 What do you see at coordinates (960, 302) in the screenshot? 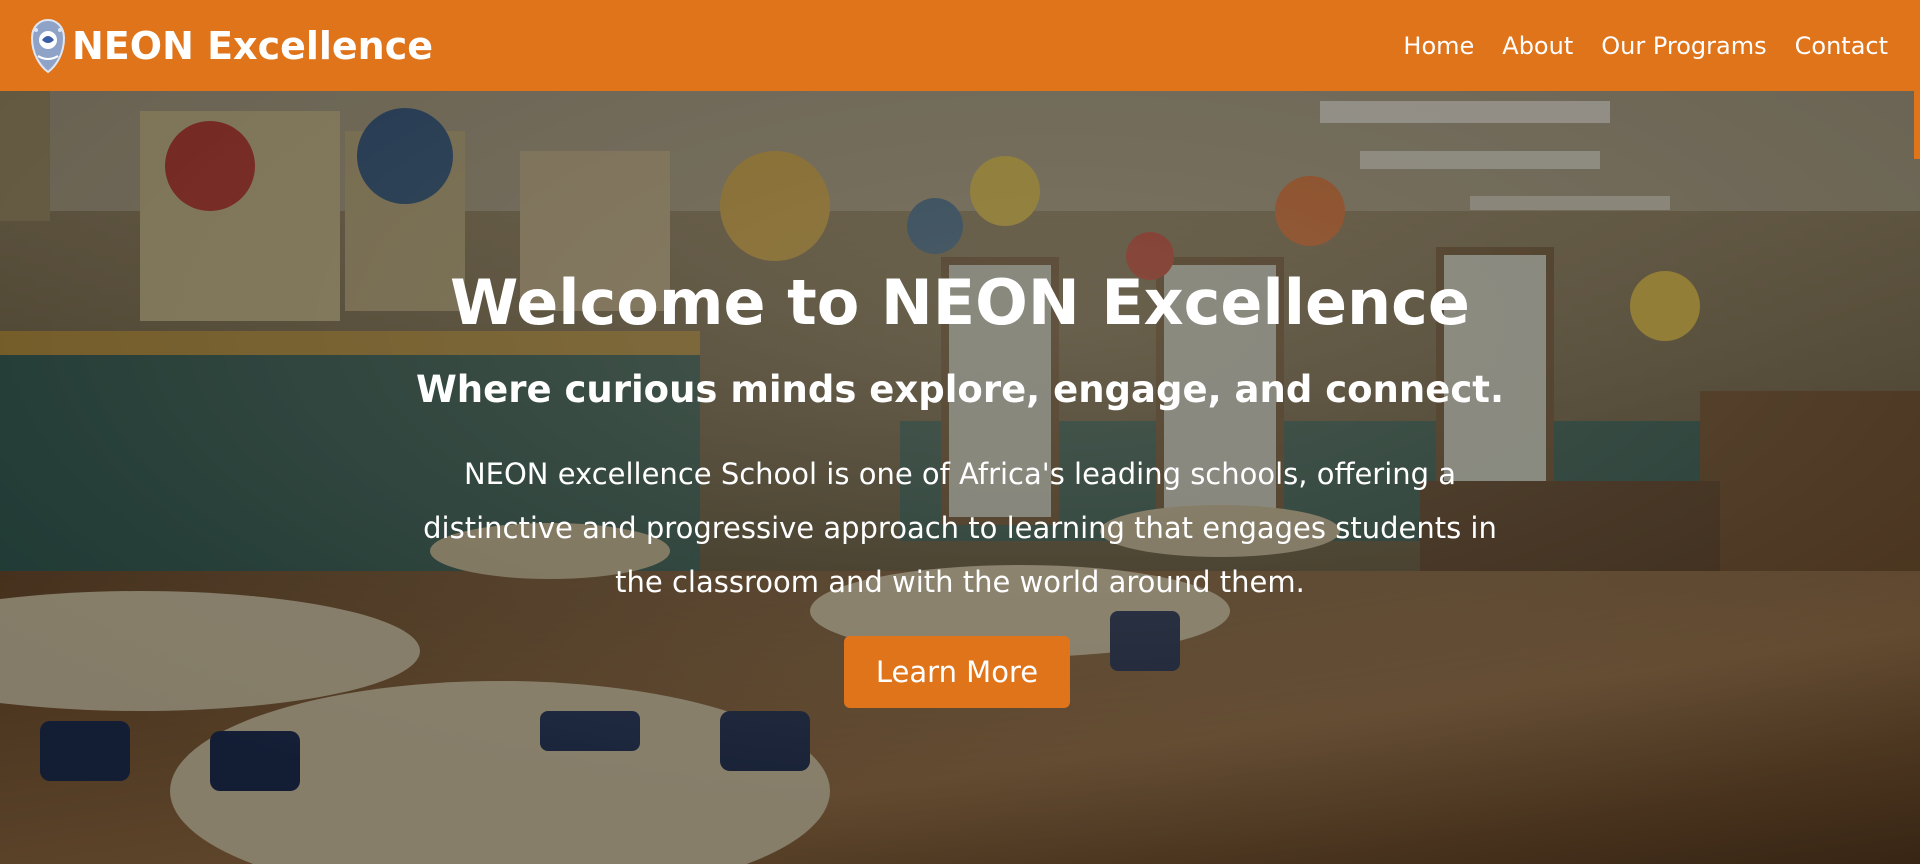
I see `hero-title: Welcome to NEON Excellence` at bounding box center [960, 302].